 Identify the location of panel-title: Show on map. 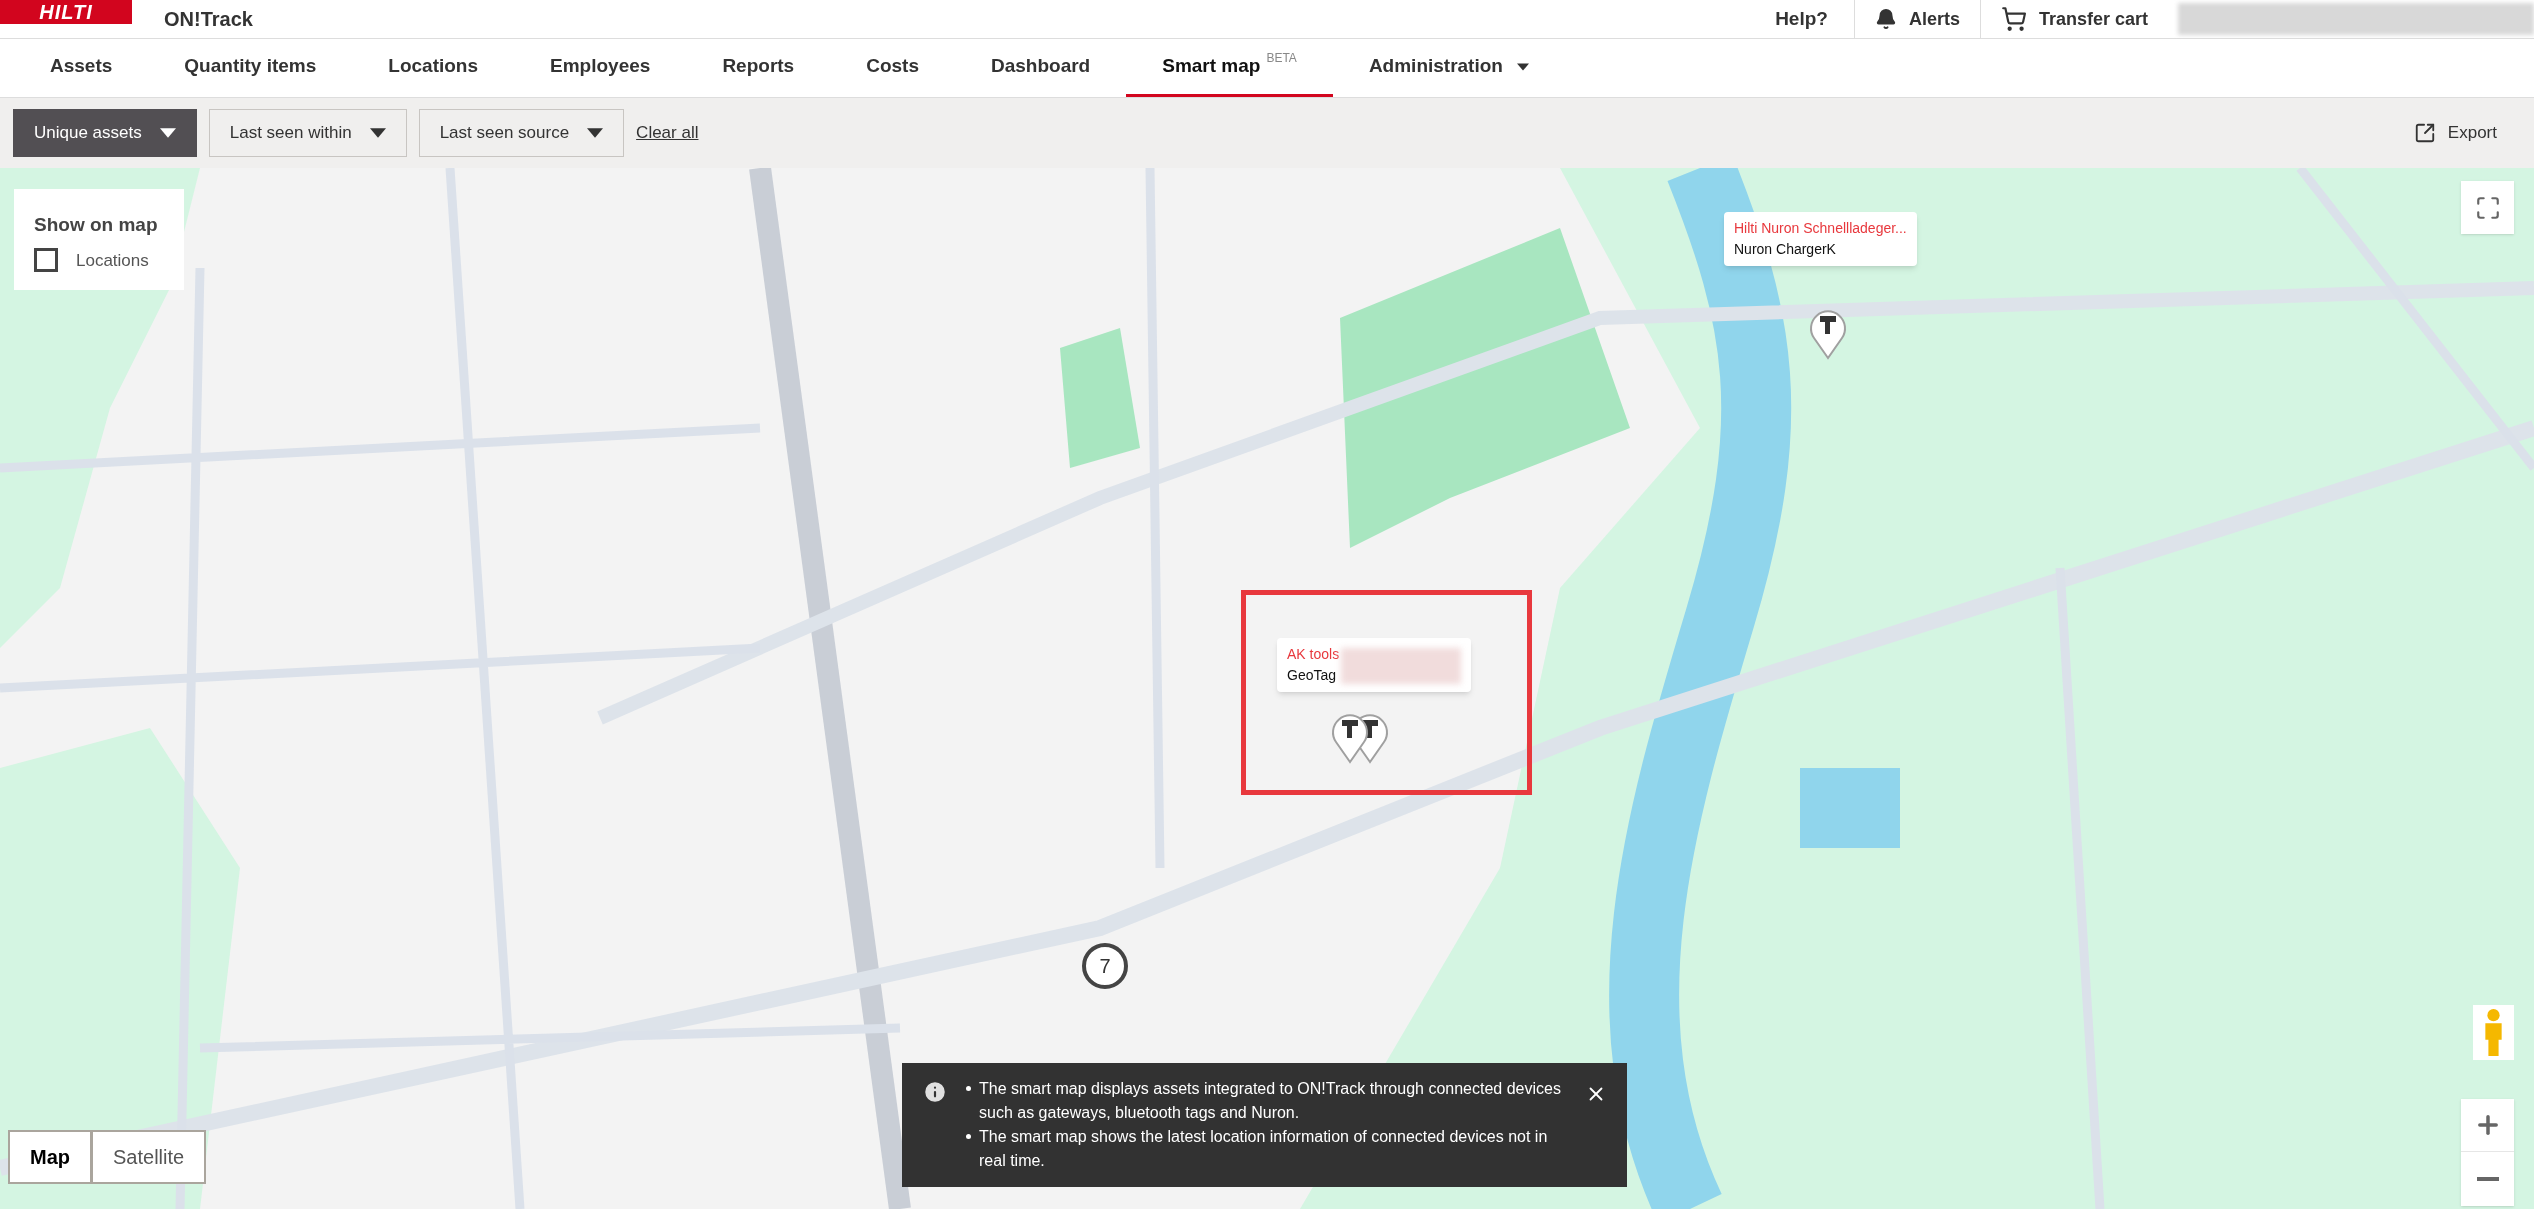
(96, 225).